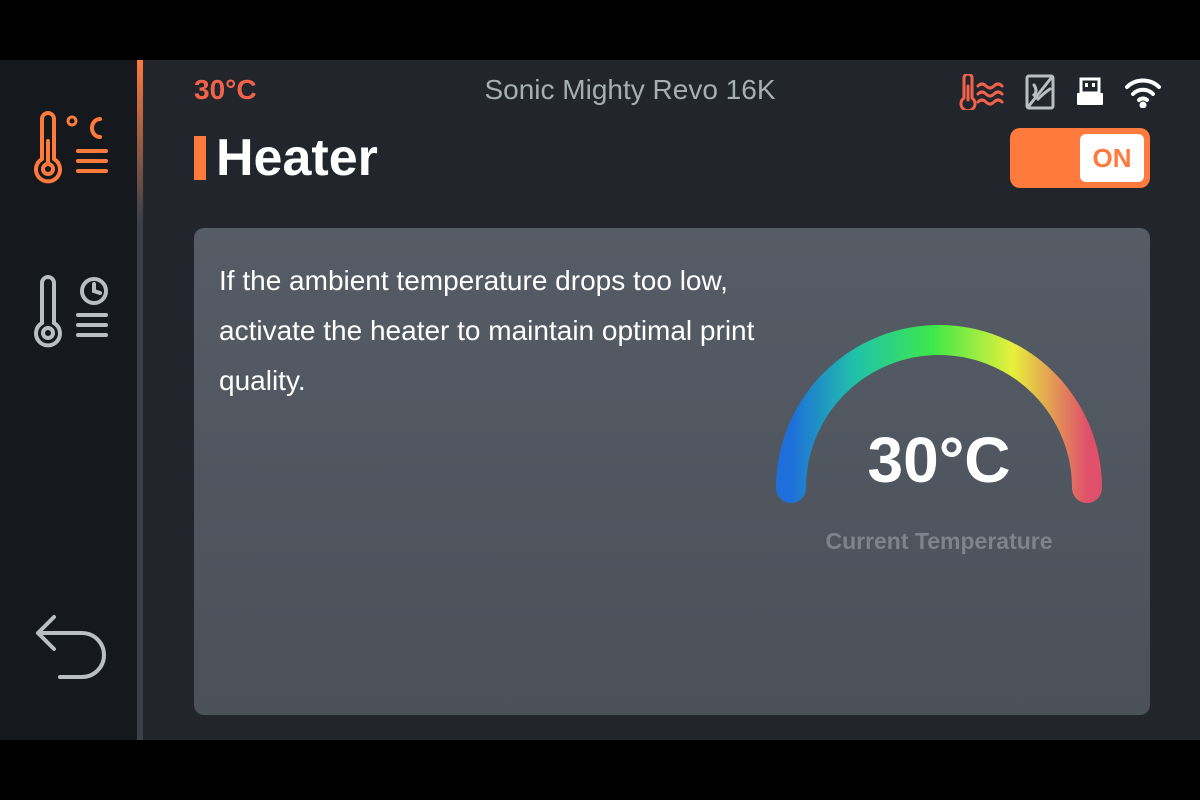 The width and height of the screenshot is (1200, 800). Describe the element at coordinates (297, 158) in the screenshot. I see `page-title: Heater` at that location.